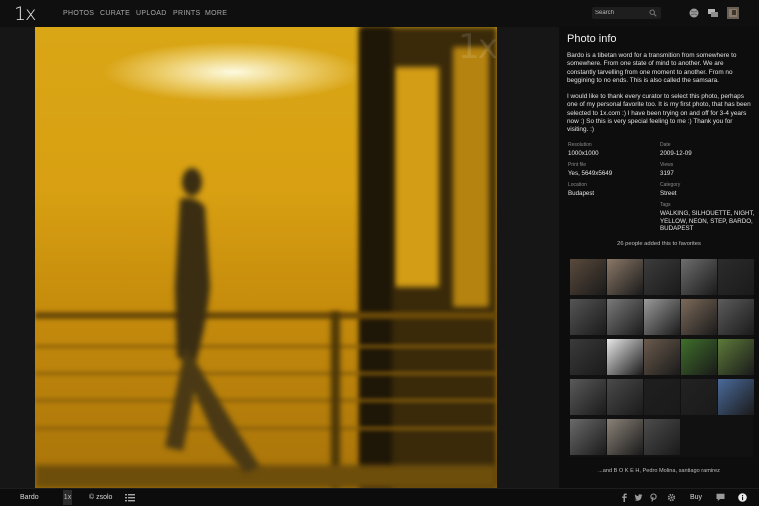 This screenshot has height=506, width=759. What do you see at coordinates (130, 497) in the screenshot?
I see `list-icon` at bounding box center [130, 497].